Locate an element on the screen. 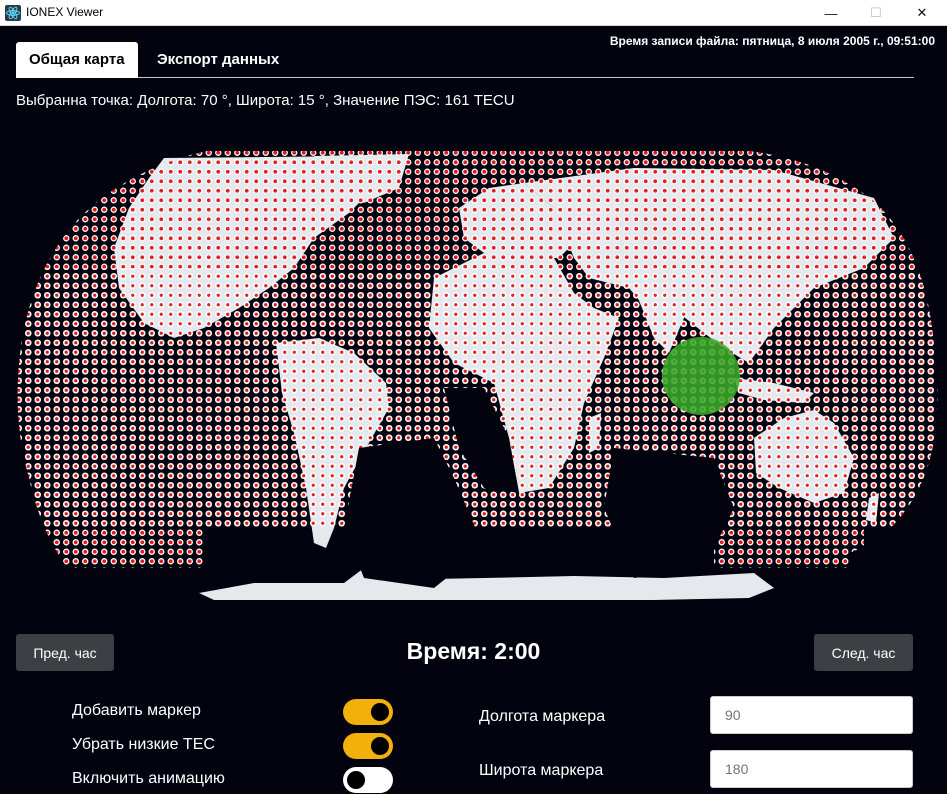 This screenshot has height=794, width=947. close-icon: ✕ is located at coordinates (922, 13).